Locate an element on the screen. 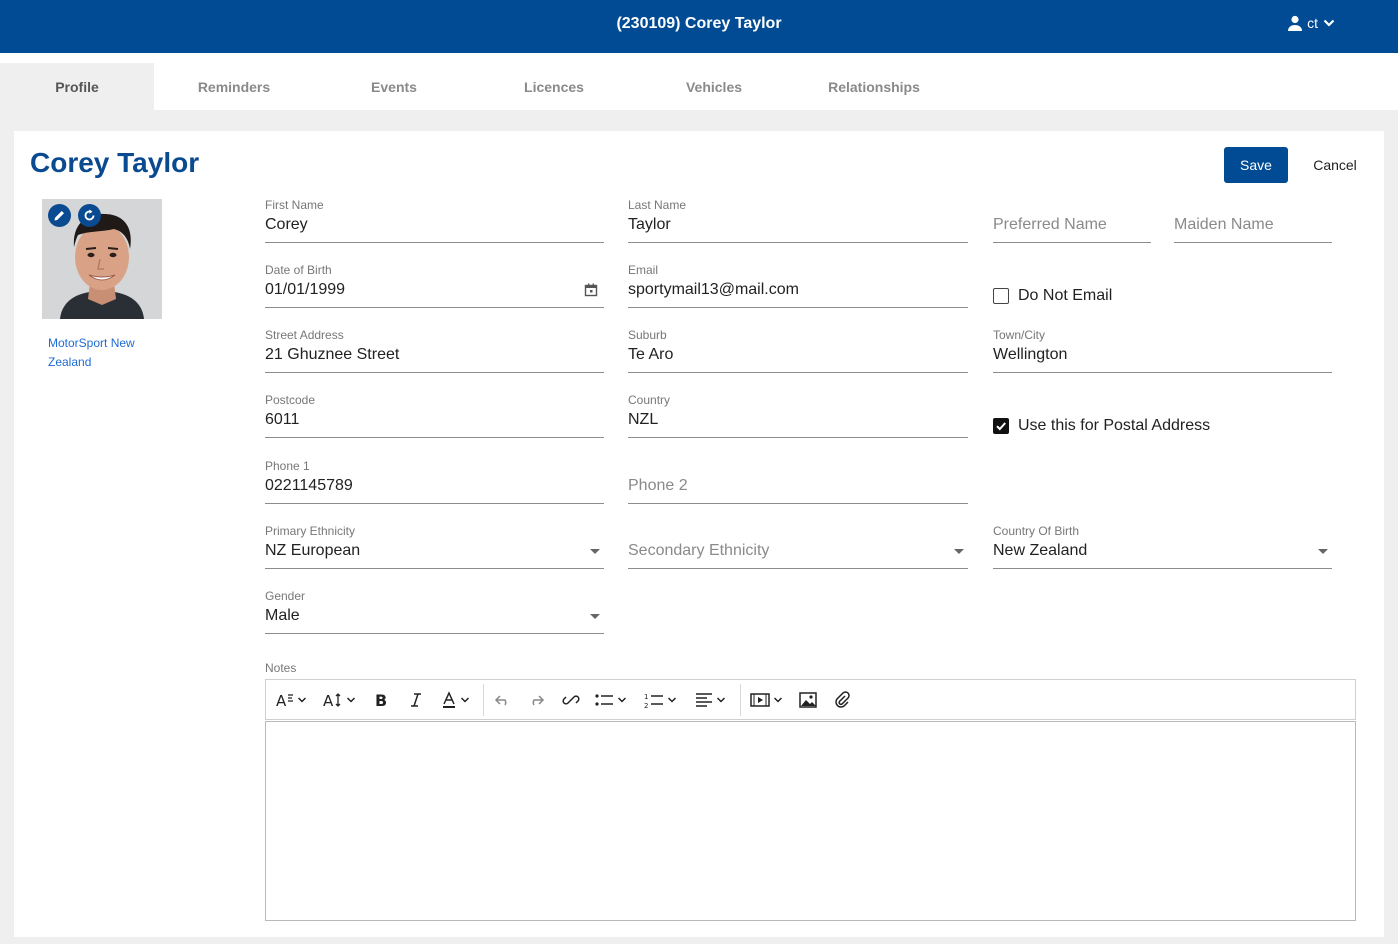 The width and height of the screenshot is (1398, 944). attach-file-icon is located at coordinates (842, 699).